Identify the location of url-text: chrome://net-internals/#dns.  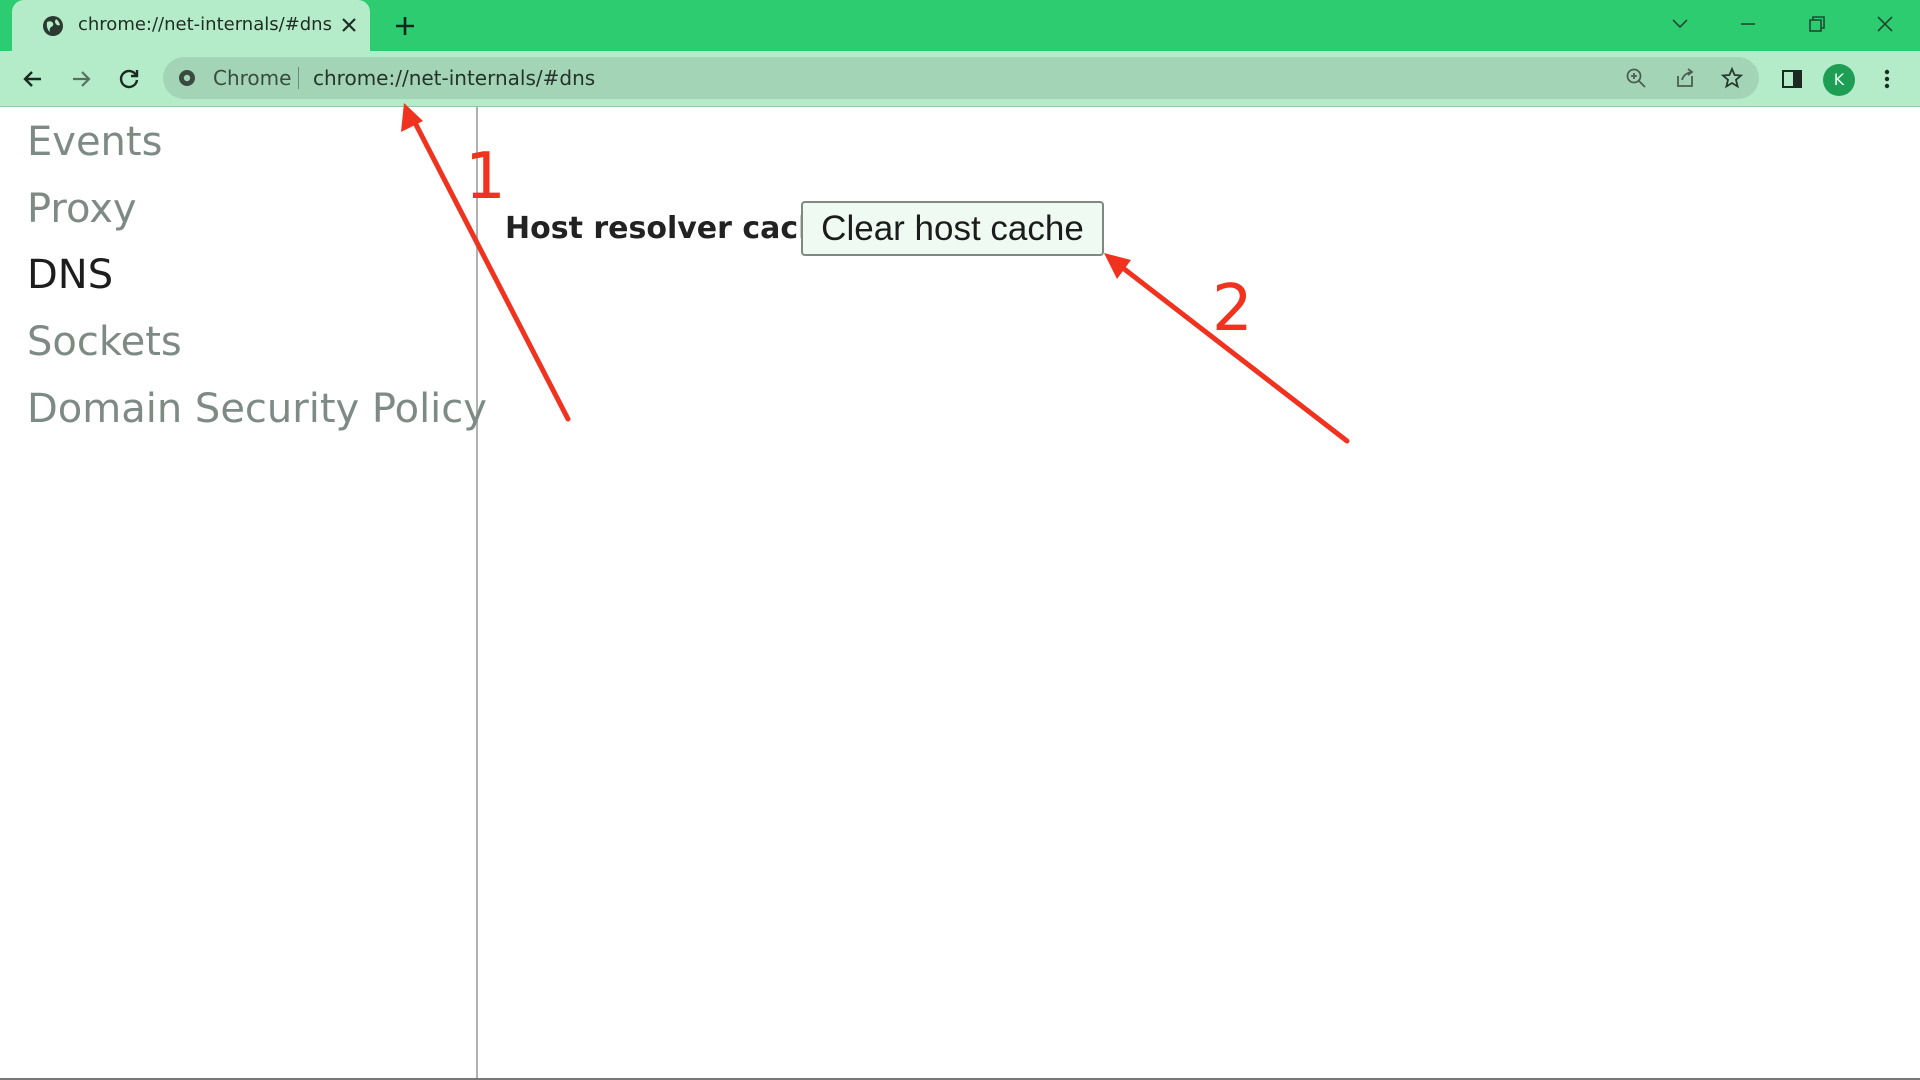
(454, 78).